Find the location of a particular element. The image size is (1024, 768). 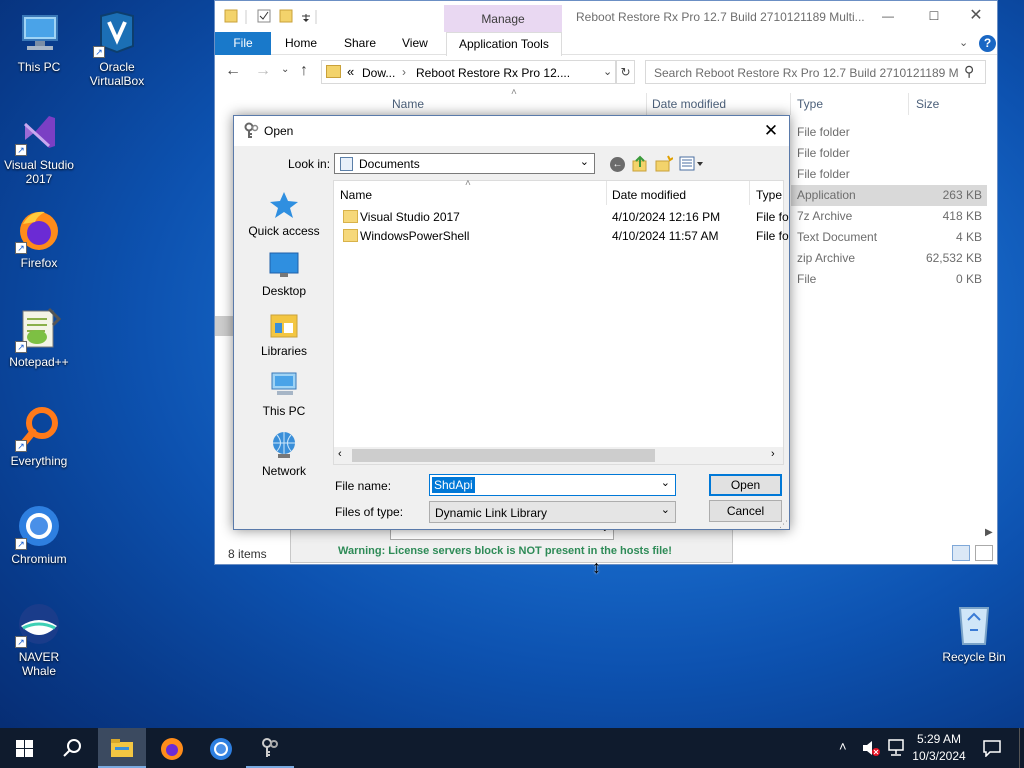

desktop-icon-label: Recycle Bin is located at coordinates (974, 657).